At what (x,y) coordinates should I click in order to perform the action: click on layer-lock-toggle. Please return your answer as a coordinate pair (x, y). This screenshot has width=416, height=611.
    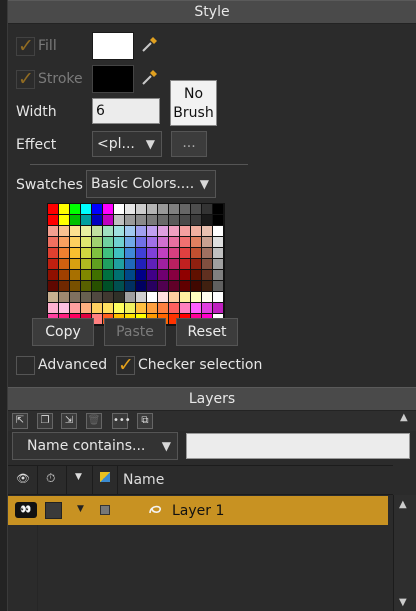
    Looking at the image, I should click on (53, 510).